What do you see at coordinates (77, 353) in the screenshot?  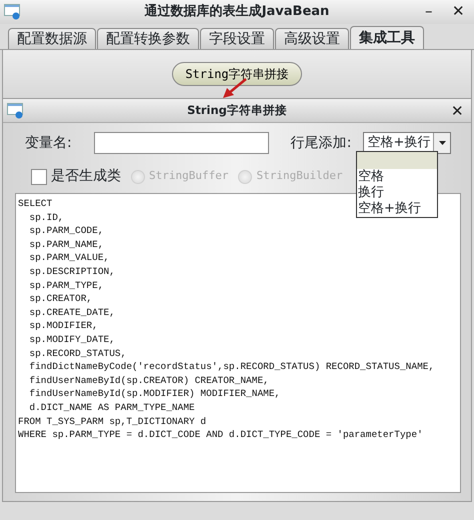 I see `code-line: sp.RECORD_STATUS,` at bounding box center [77, 353].